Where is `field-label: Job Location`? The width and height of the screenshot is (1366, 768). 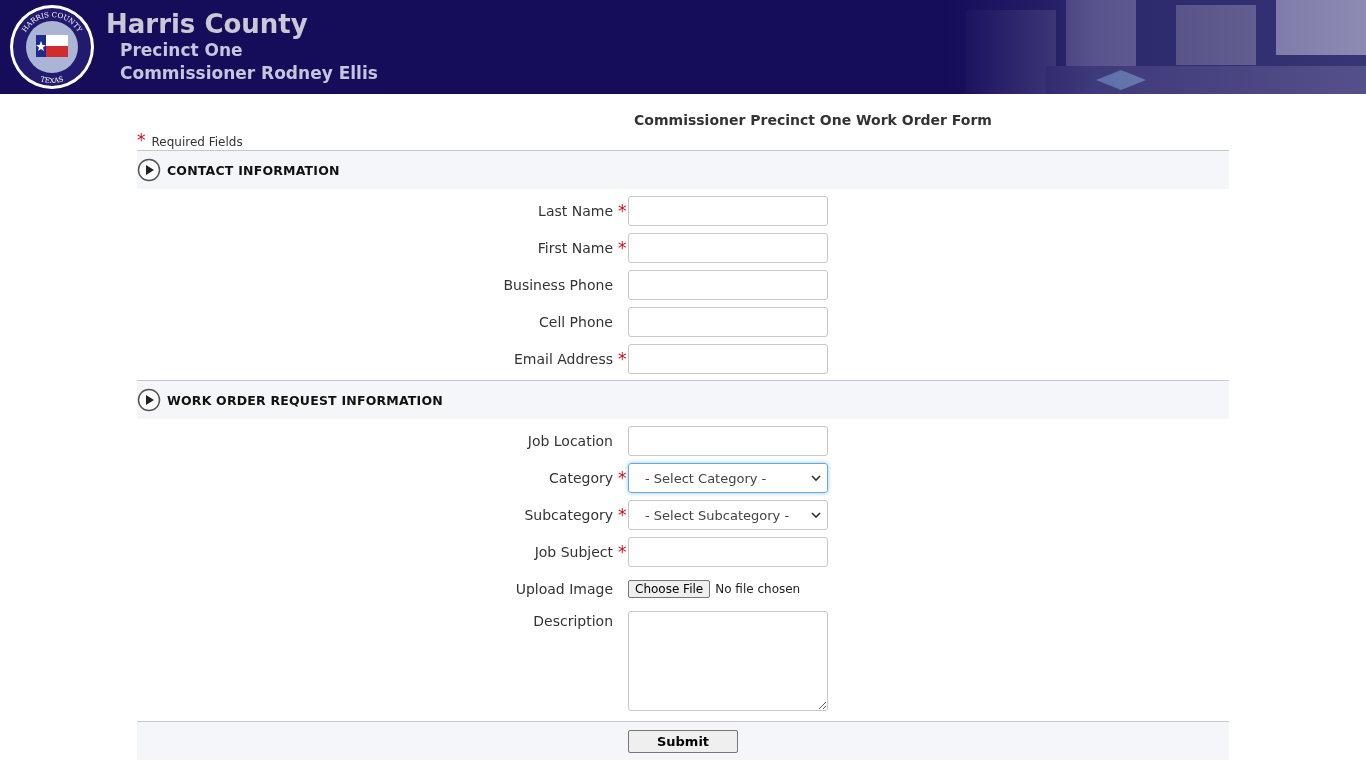
field-label: Job Location is located at coordinates (569, 441).